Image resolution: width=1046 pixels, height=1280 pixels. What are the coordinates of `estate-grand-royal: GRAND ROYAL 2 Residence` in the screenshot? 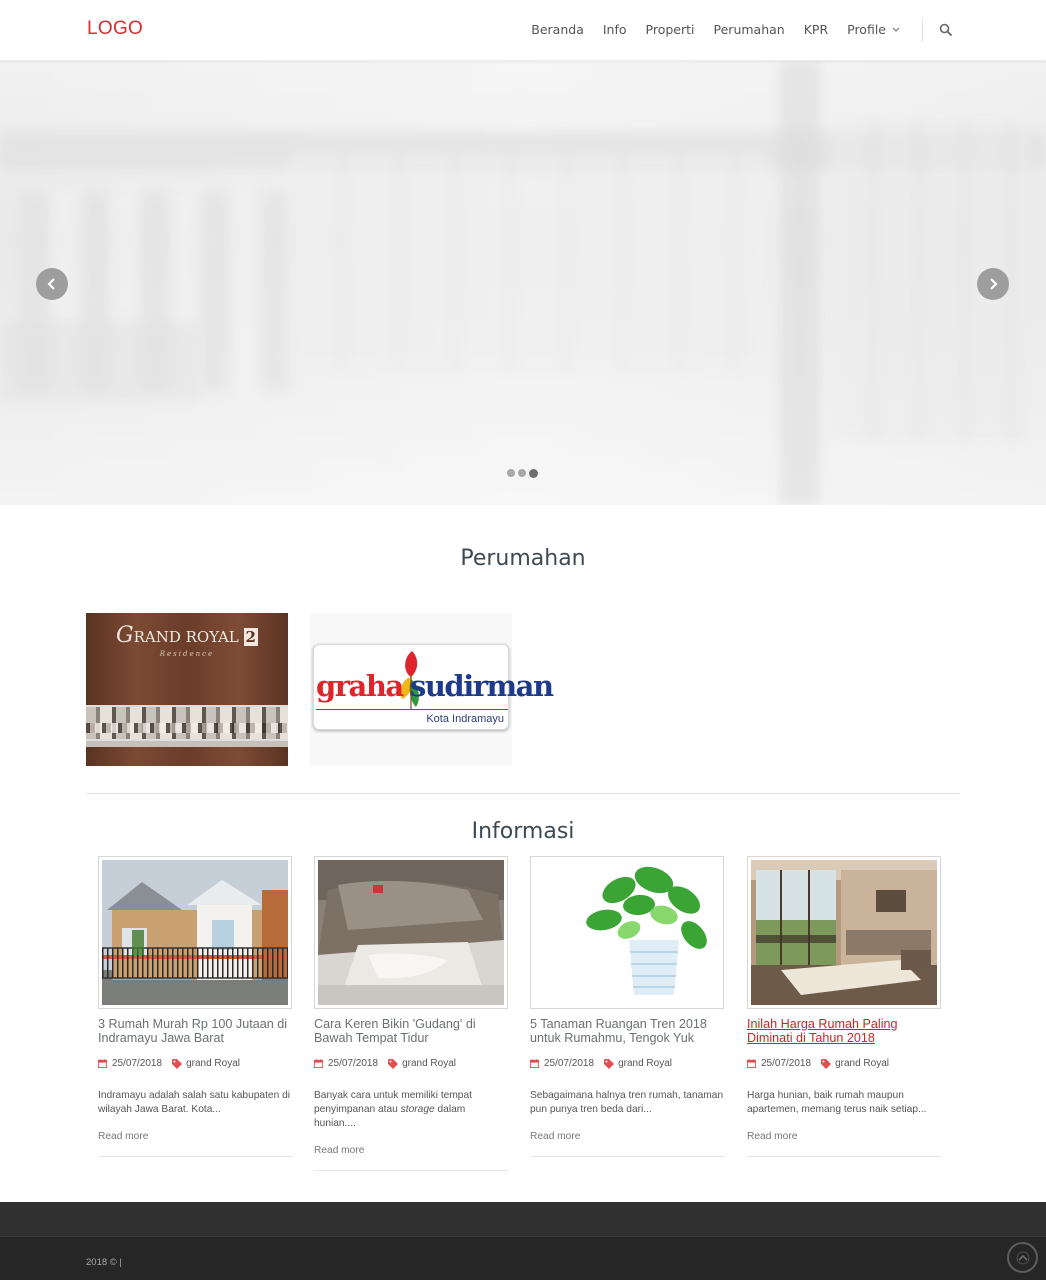 It's located at (187, 689).